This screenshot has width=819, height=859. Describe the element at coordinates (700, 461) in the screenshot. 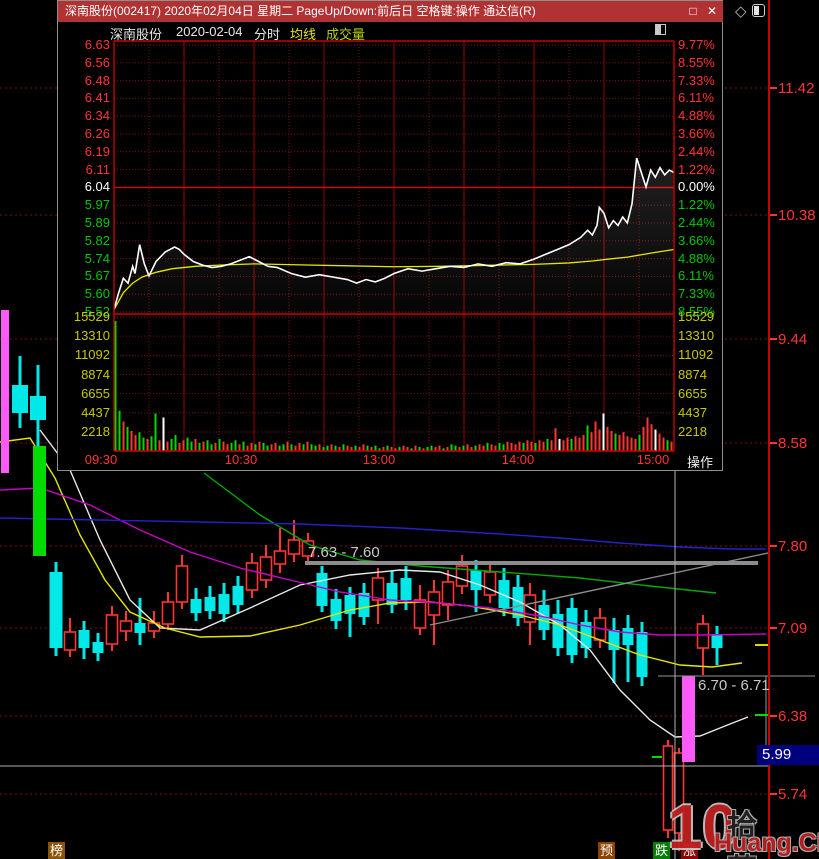

I see `action-button: 操作` at that location.